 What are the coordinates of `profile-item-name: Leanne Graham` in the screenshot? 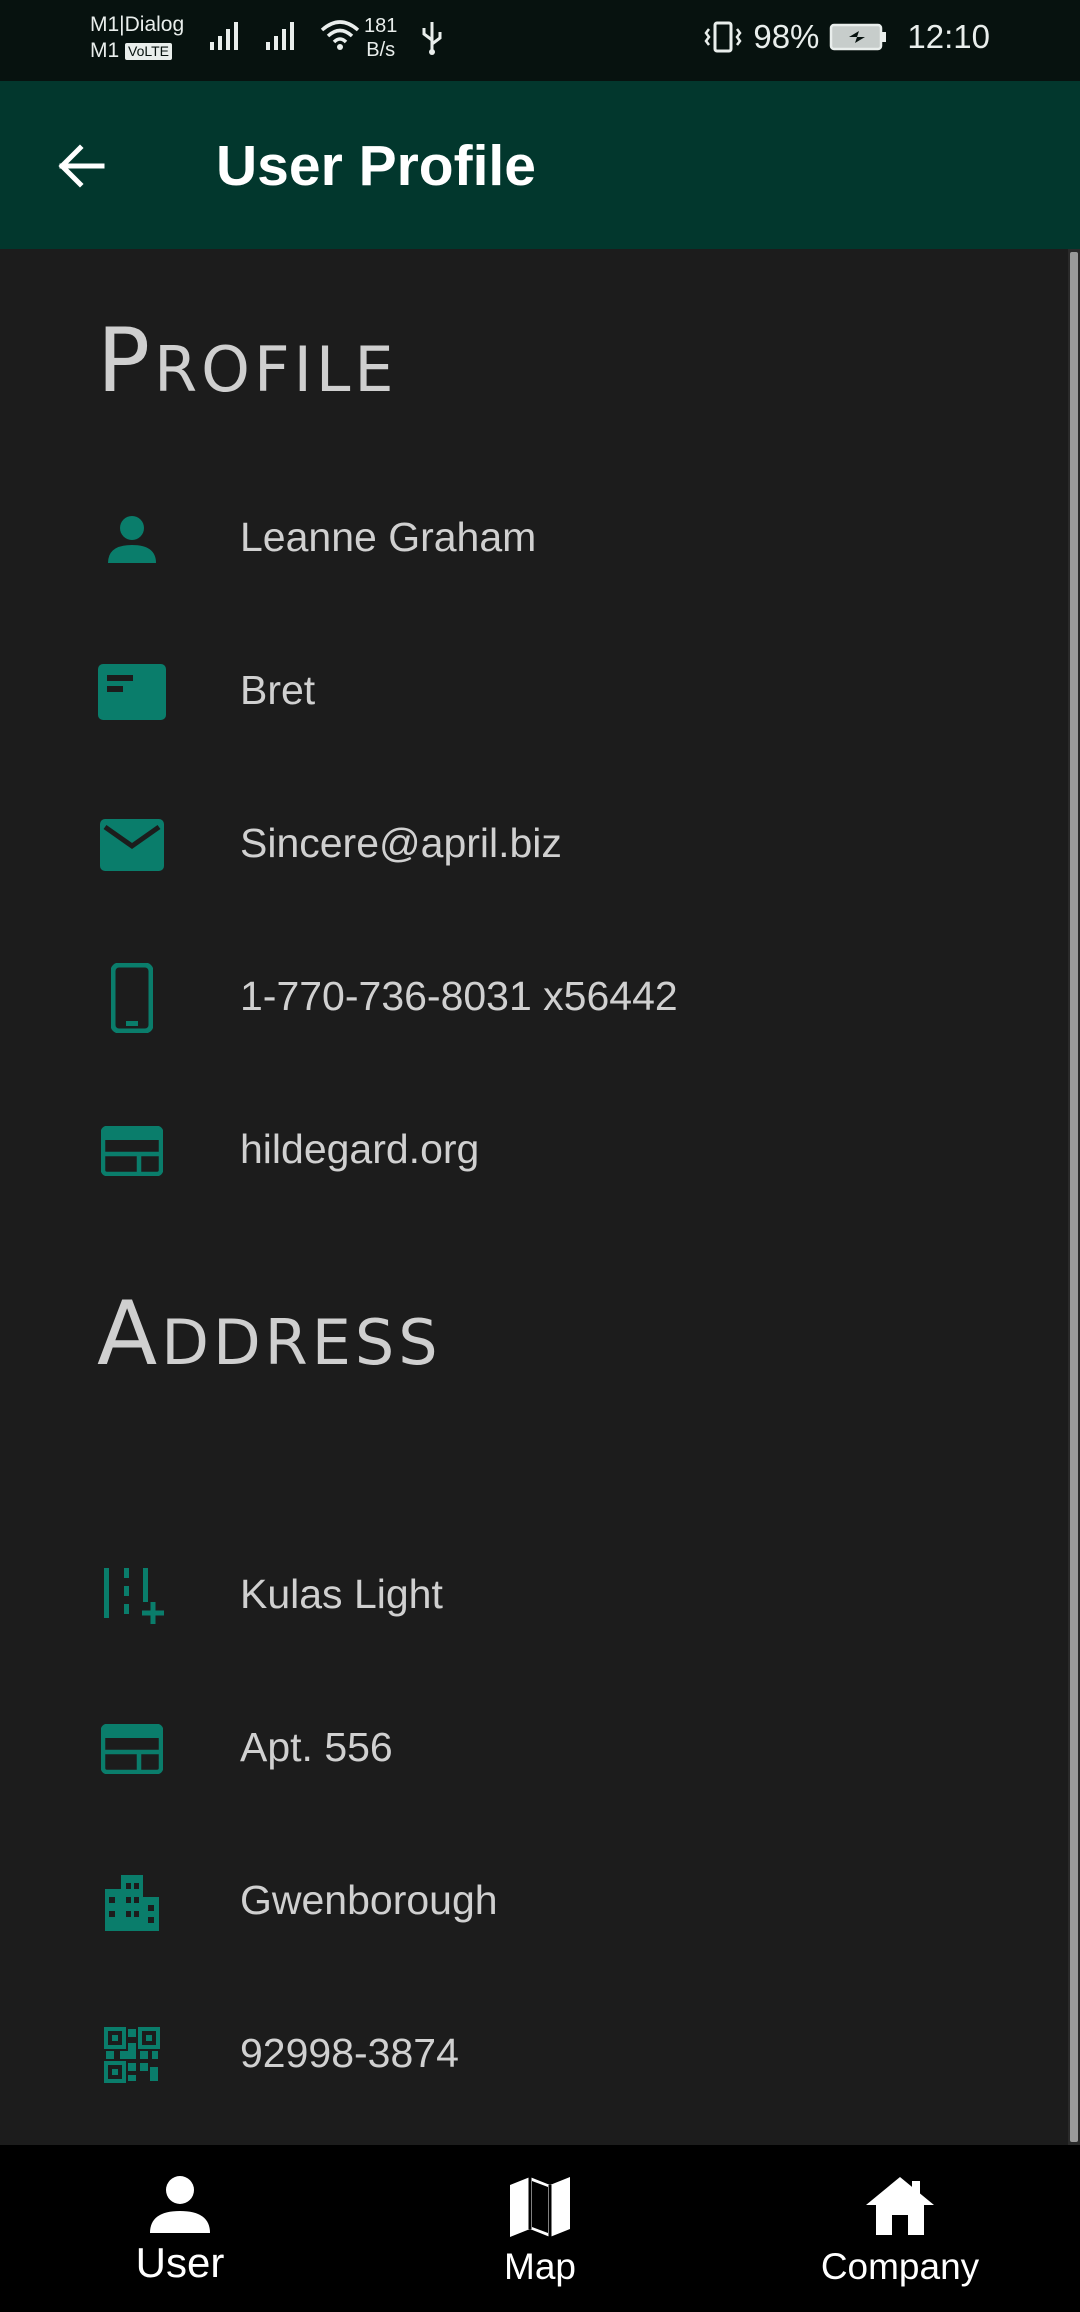 It's located at (530, 537).